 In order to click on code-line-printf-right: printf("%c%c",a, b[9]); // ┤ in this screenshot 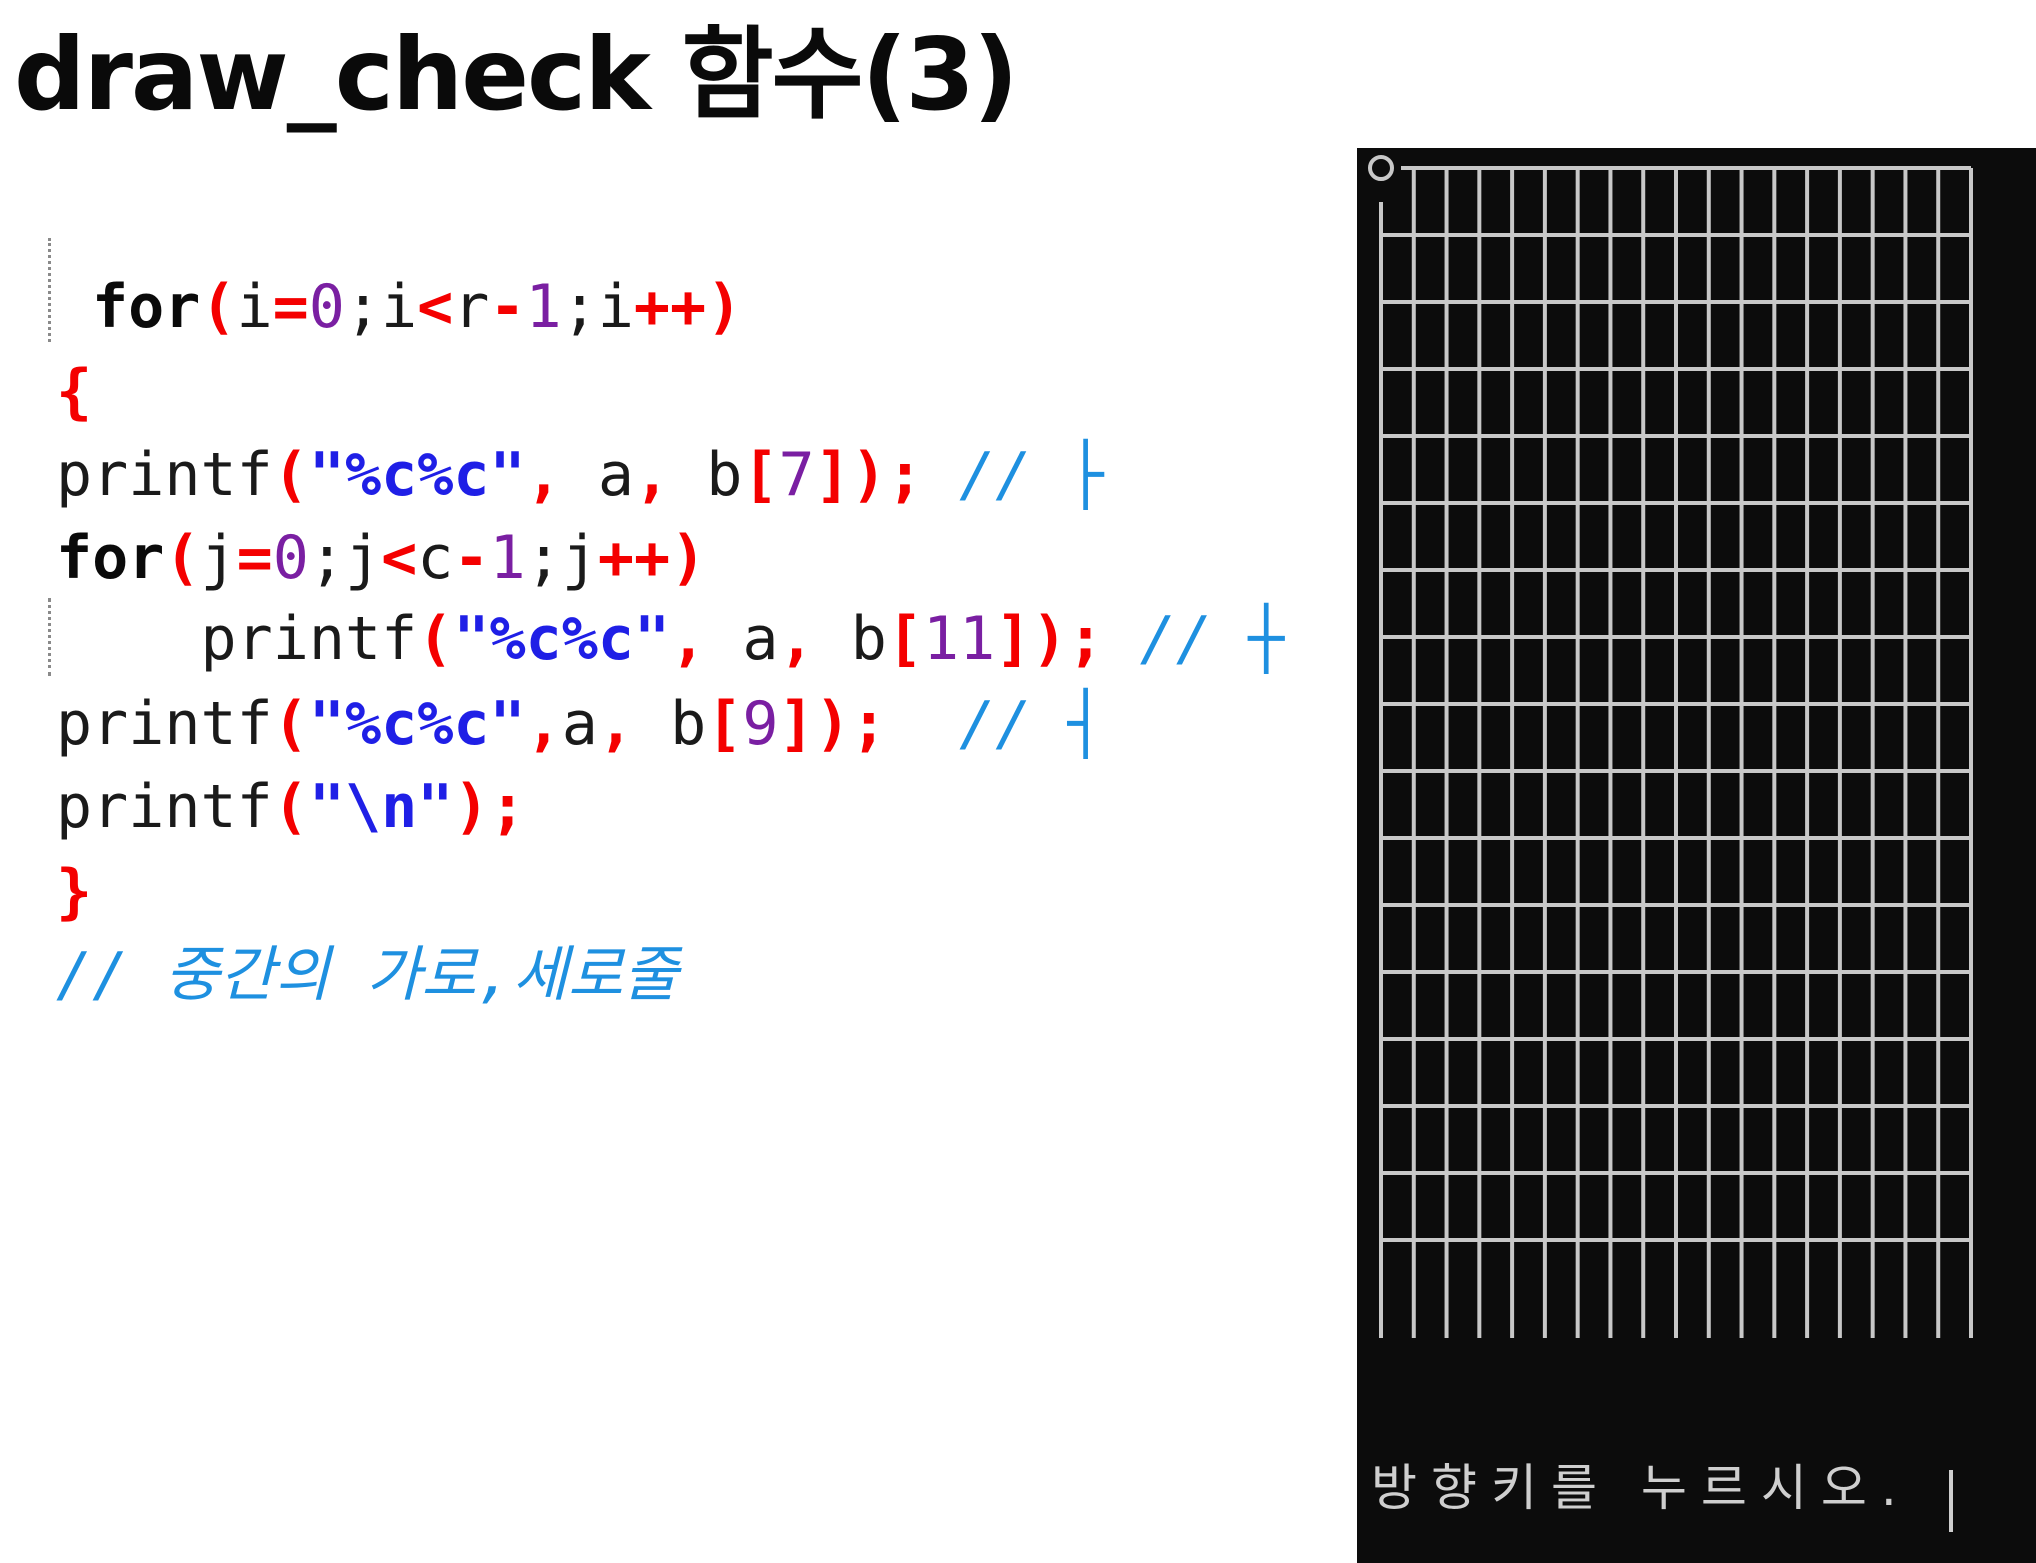, I will do `click(580, 724)`.